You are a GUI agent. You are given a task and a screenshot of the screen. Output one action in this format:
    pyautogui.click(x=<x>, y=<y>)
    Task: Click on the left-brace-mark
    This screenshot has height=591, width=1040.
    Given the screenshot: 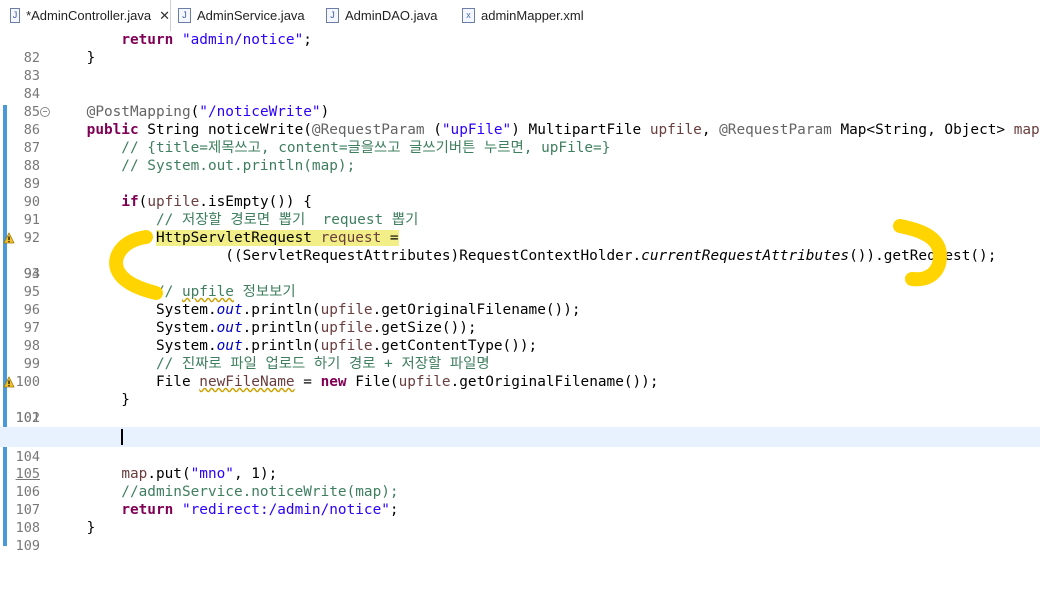 What is the action you would take?
    pyautogui.click(x=136, y=265)
    